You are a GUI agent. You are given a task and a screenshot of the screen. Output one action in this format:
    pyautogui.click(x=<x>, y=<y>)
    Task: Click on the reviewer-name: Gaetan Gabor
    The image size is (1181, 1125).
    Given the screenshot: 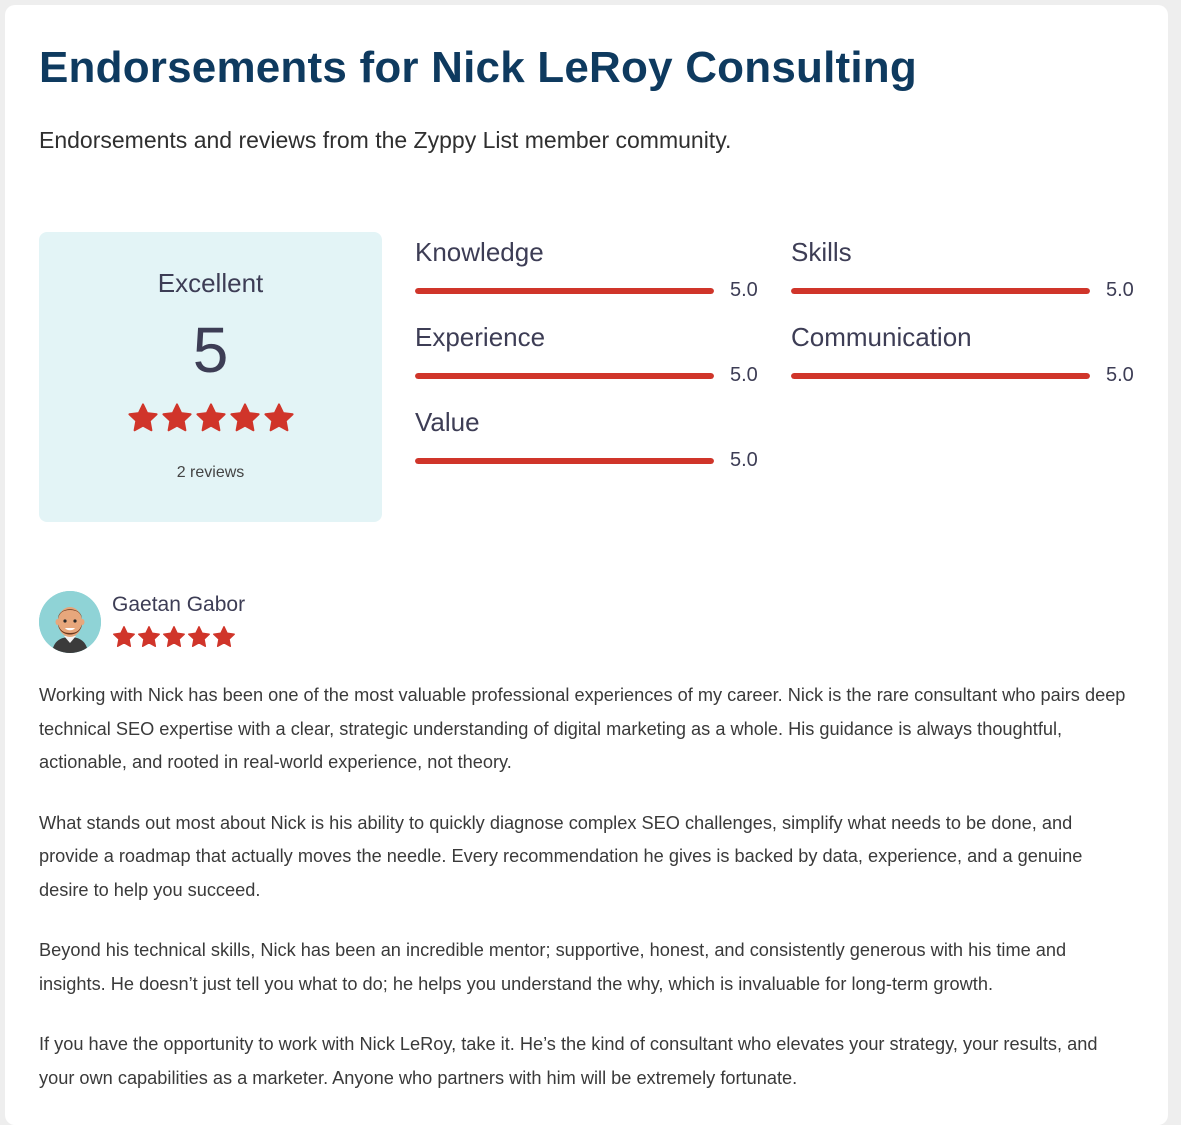 What is the action you would take?
    pyautogui.click(x=179, y=604)
    